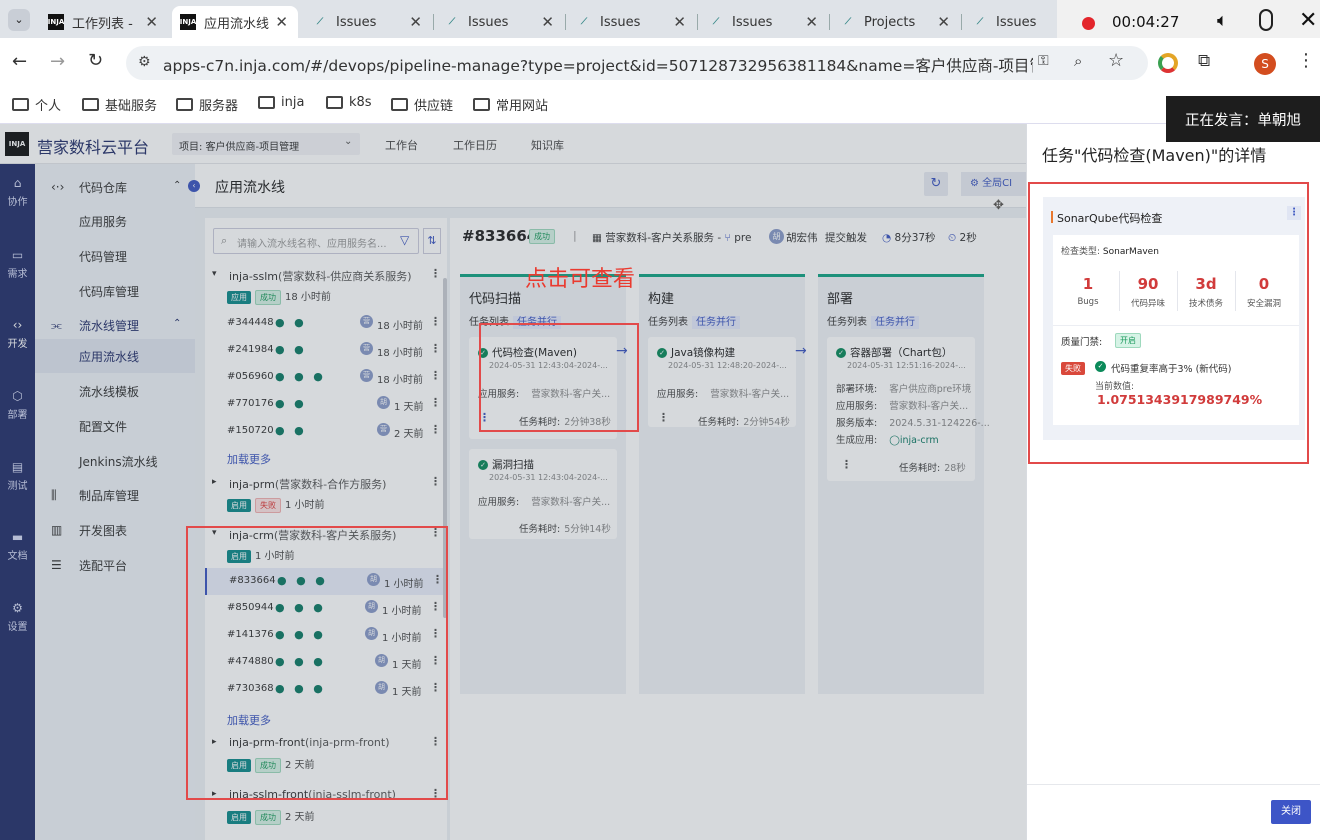  Describe the element at coordinates (17, 334) in the screenshot. I see `nav-develop: ‹› 开发` at that location.